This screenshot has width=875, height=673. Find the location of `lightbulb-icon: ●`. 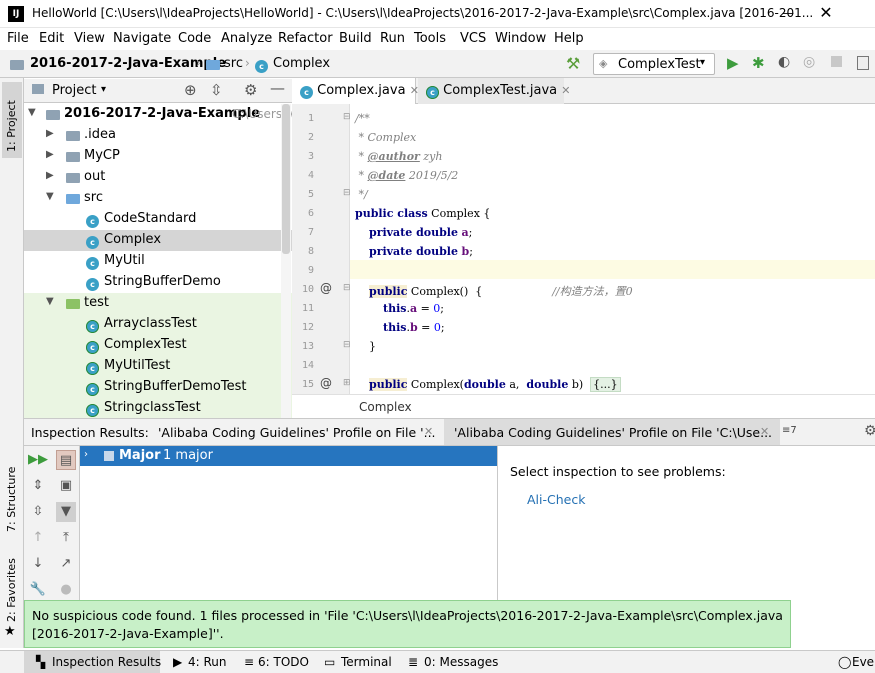

lightbulb-icon: ● is located at coordinates (66, 590).